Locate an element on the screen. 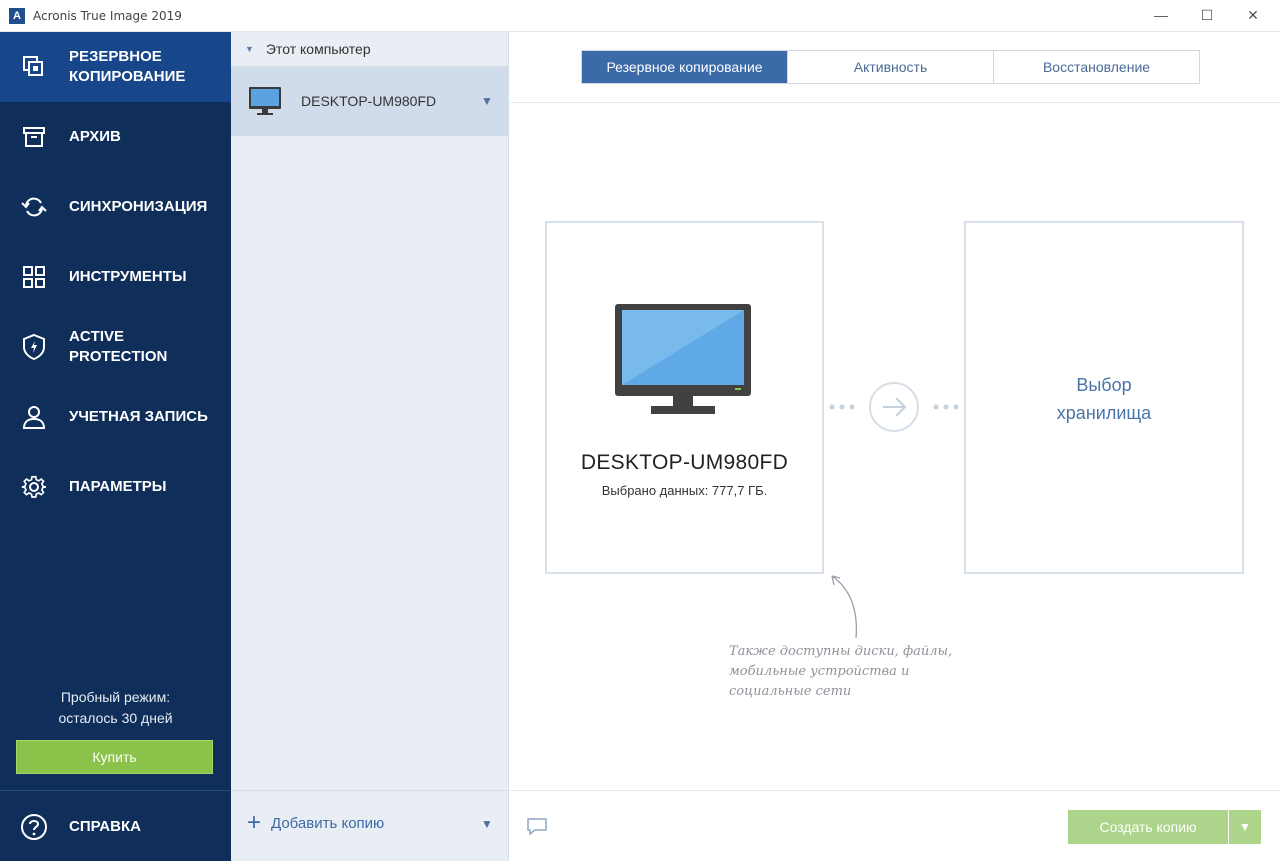  sidebar-item-sync: СИНХРОНИЗАЦИЯ is located at coordinates (115, 207).